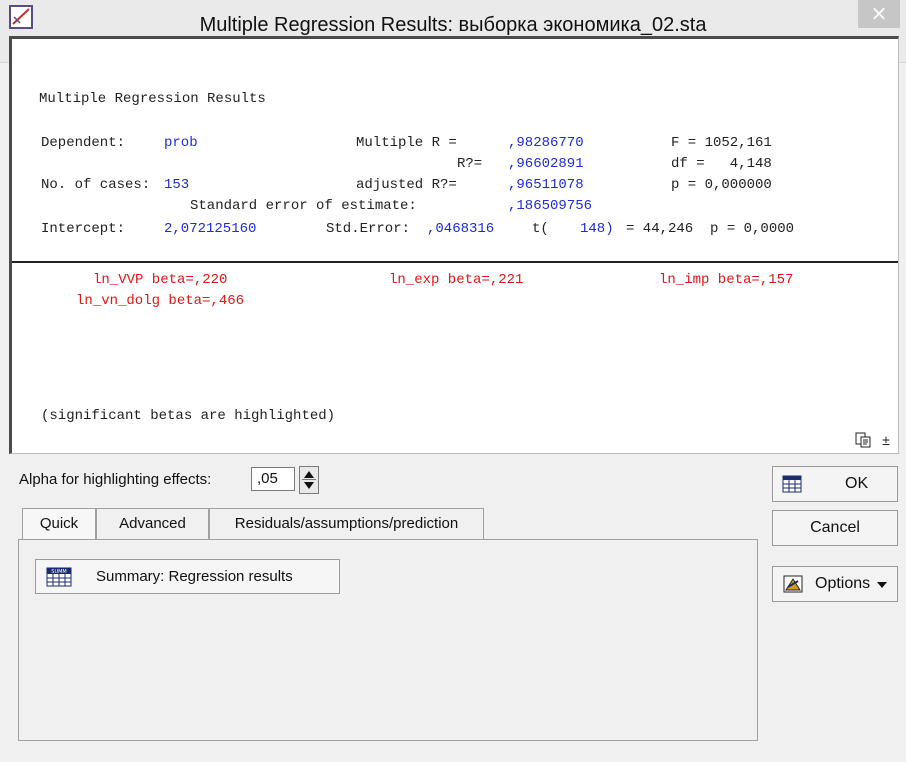 The image size is (906, 762). I want to click on adjusted-r2-value: ,96511078, so click(546, 185).